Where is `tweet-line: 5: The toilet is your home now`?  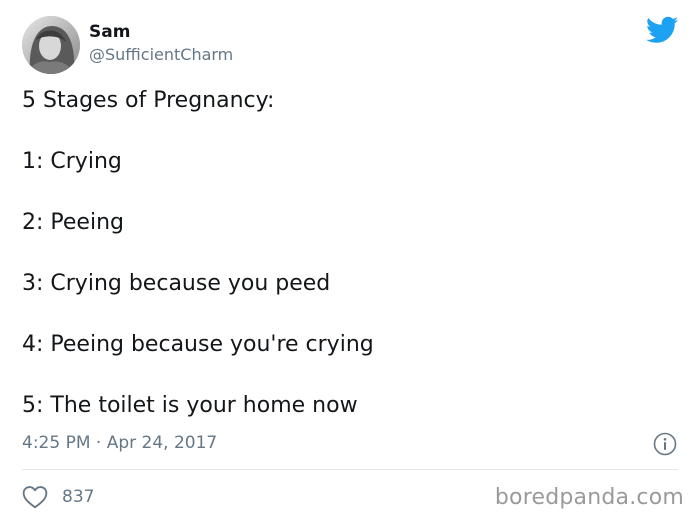 tweet-line: 5: The toilet is your home now is located at coordinates (190, 405).